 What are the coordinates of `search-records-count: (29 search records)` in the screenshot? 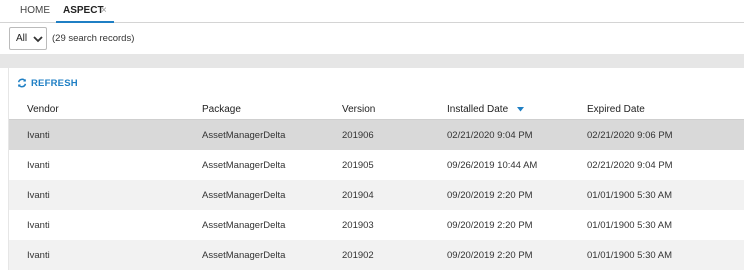 It's located at (93, 38).